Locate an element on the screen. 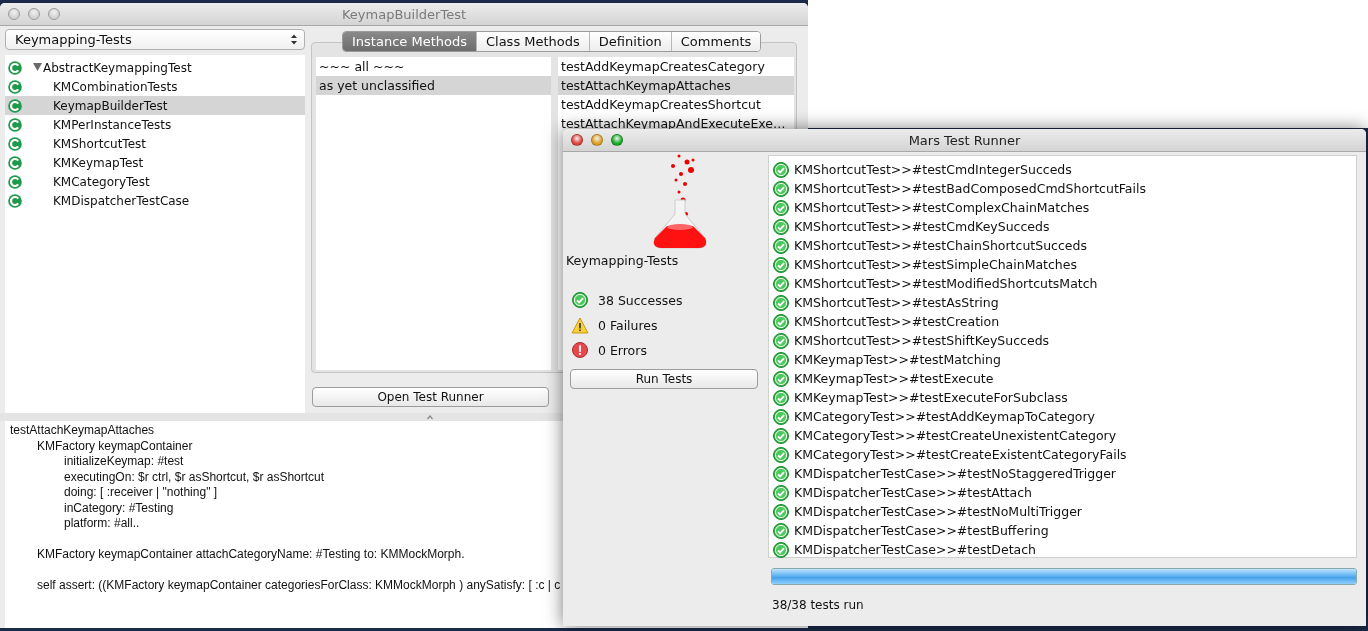 The image size is (1368, 631). package-name: Keymapping-Tests is located at coordinates (622, 260).